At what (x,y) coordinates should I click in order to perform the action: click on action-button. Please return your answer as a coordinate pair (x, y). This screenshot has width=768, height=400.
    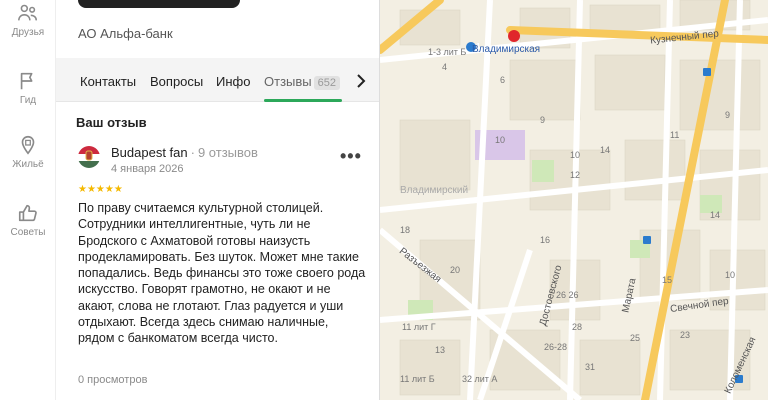
    Looking at the image, I should click on (159, 4).